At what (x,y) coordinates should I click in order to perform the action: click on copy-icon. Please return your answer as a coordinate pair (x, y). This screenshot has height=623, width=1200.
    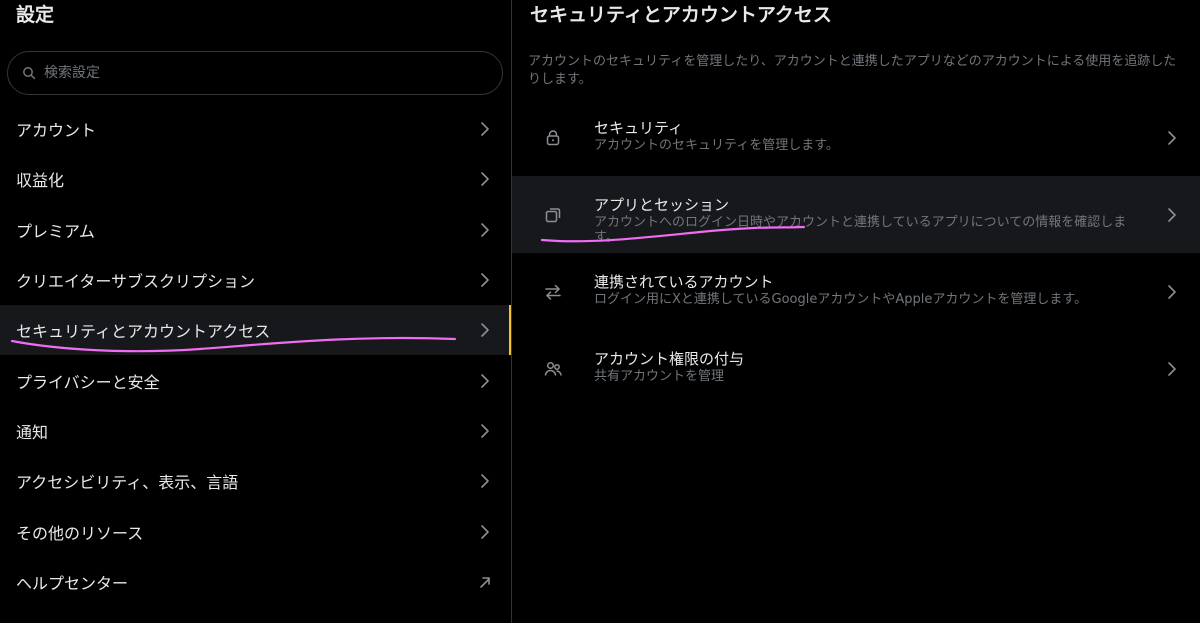
    Looking at the image, I should click on (553, 214).